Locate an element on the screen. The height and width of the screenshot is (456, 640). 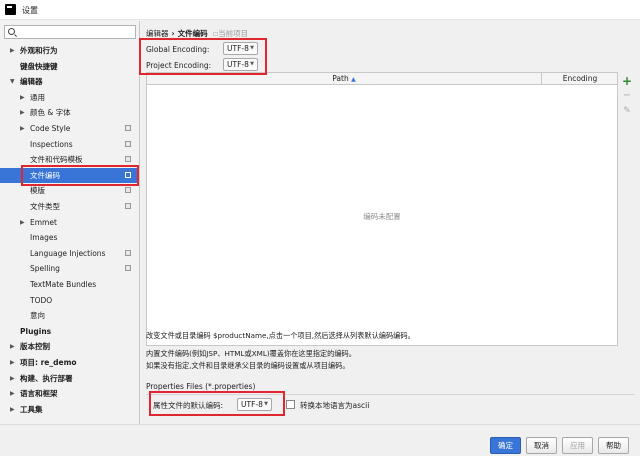
properties-encoding-dropdown: UTF-8 ▼ is located at coordinates (254, 404).